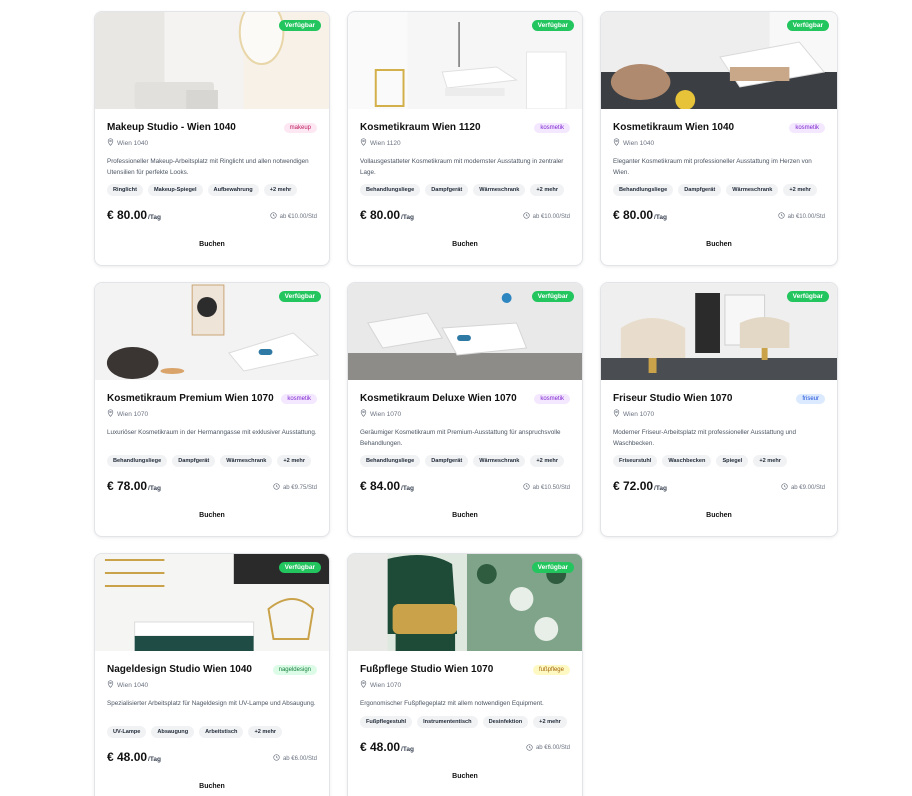 The height and width of the screenshot is (796, 912). What do you see at coordinates (299, 487) in the screenshot?
I see `hourly-price: ab €9.75/Std` at bounding box center [299, 487].